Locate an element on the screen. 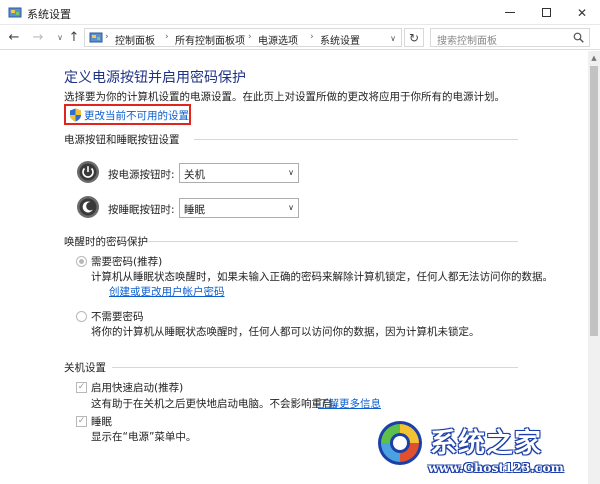  refresh-button: ↻ is located at coordinates (414, 37).